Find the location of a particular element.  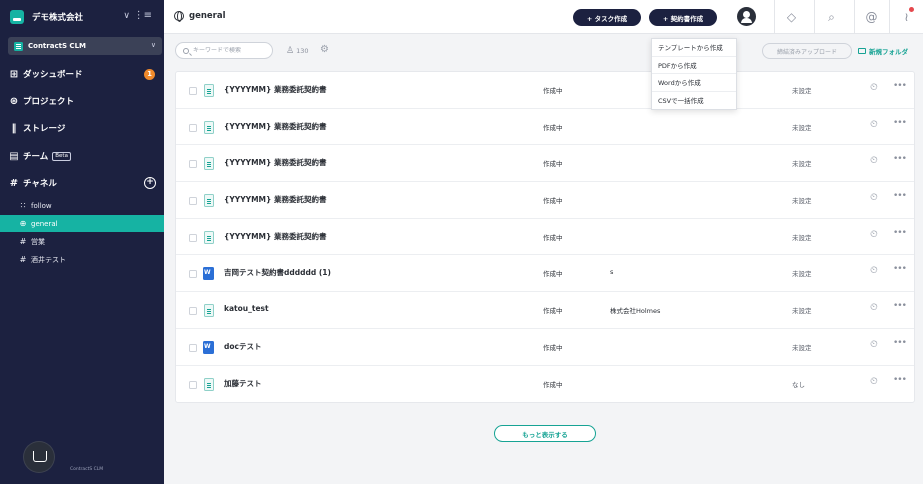

table-row: katou_test 作成中 株式会社Holmes 未設定 ⏲ ••• is located at coordinates (545, 310).